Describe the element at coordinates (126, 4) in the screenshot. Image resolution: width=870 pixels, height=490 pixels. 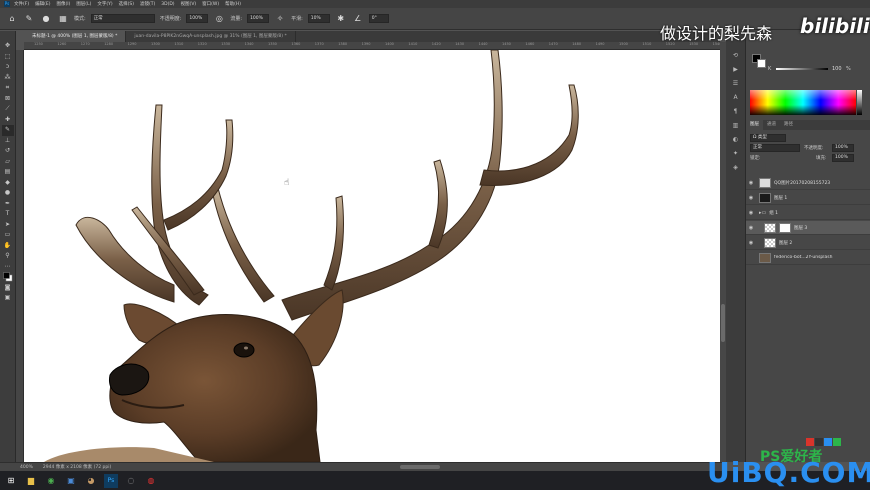
I see `menu-select: 选择(S)` at that location.